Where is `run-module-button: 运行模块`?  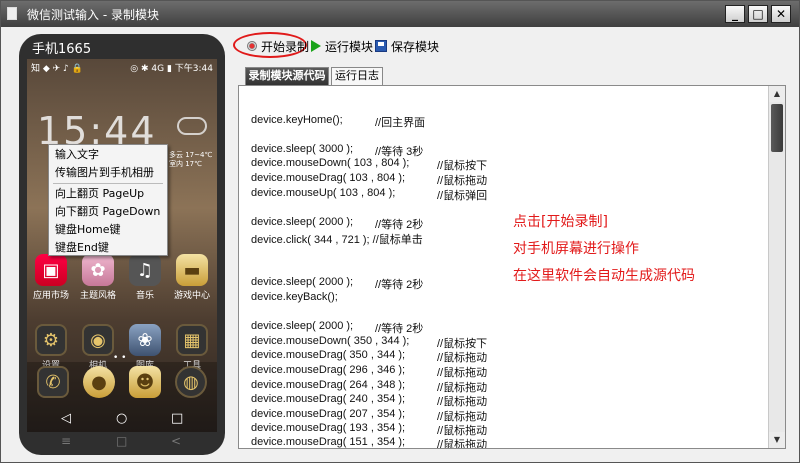 run-module-button: 运行模块 is located at coordinates (342, 46).